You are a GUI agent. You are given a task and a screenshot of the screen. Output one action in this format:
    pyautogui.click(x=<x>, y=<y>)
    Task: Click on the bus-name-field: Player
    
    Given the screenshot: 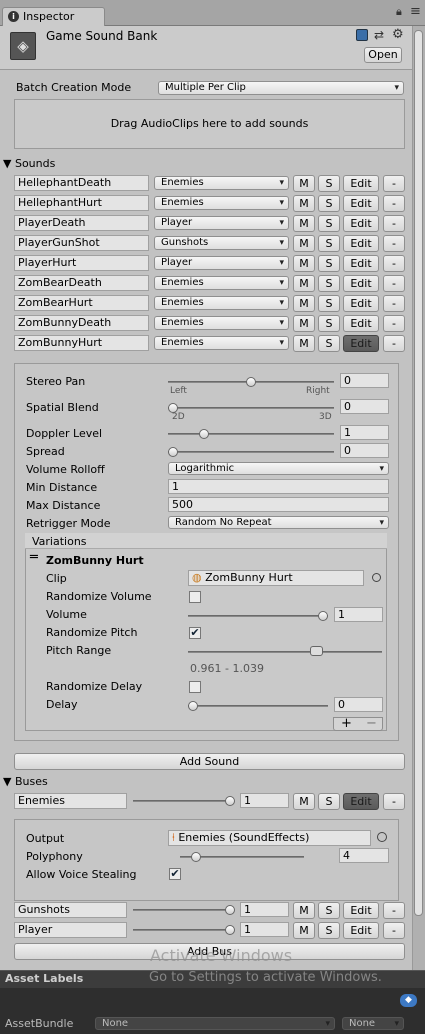 What is the action you would take?
    pyautogui.click(x=70, y=930)
    